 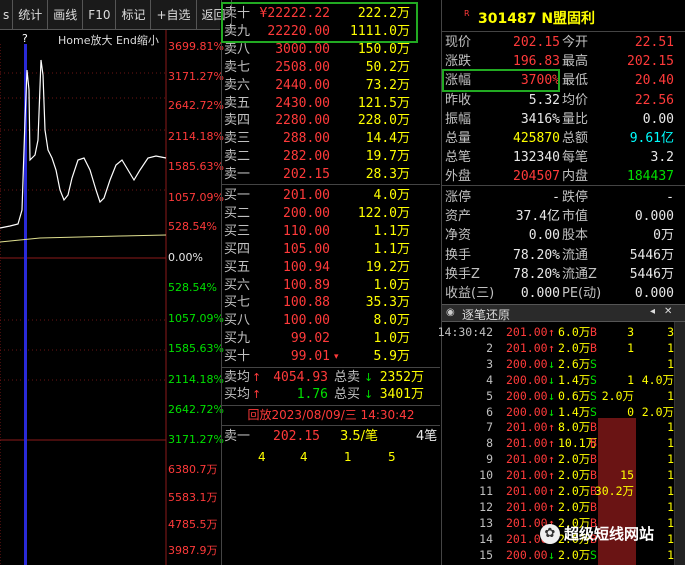 I want to click on quote-row: 总量 425870 总额 9.61亿, so click(x=563, y=138).